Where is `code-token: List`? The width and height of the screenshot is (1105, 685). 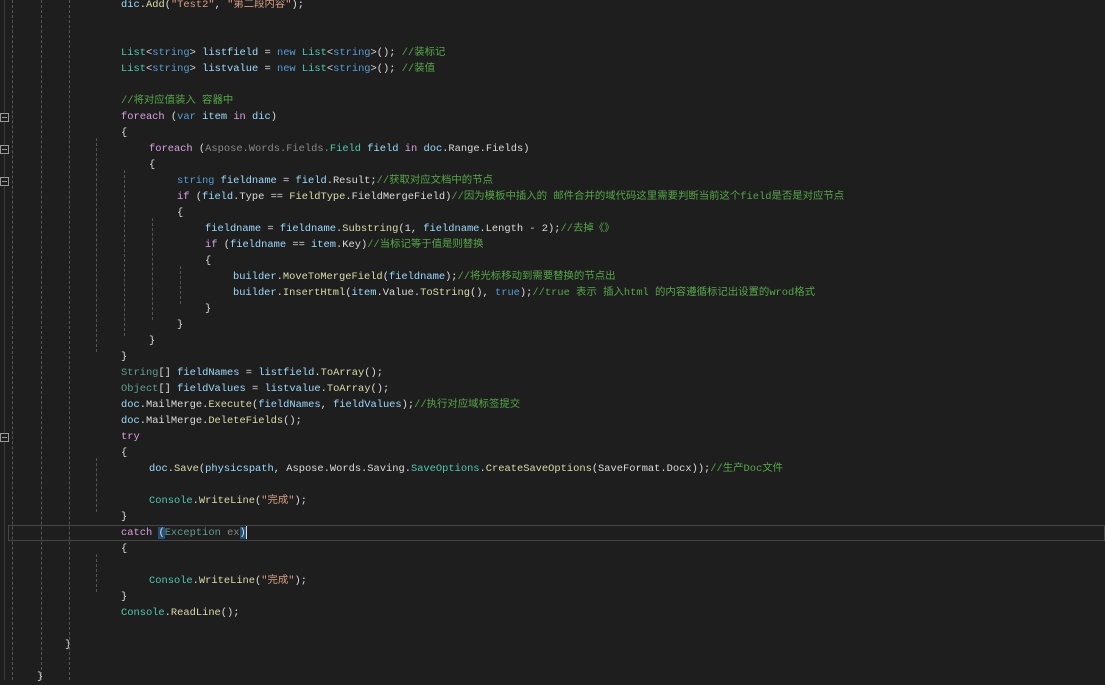 code-token: List is located at coordinates (133, 53).